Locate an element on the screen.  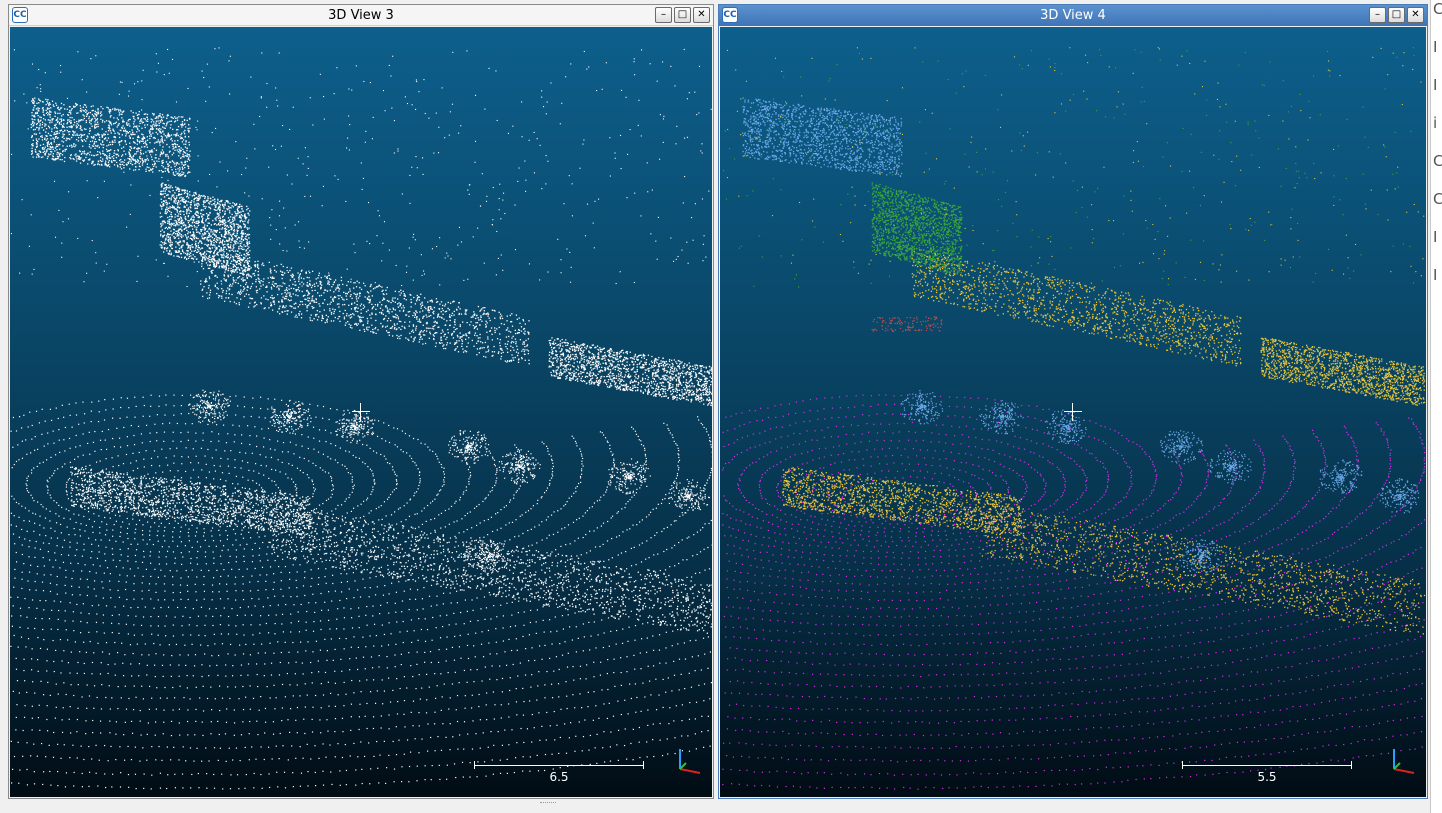
splitter-handle is located at coordinates (548, 804).